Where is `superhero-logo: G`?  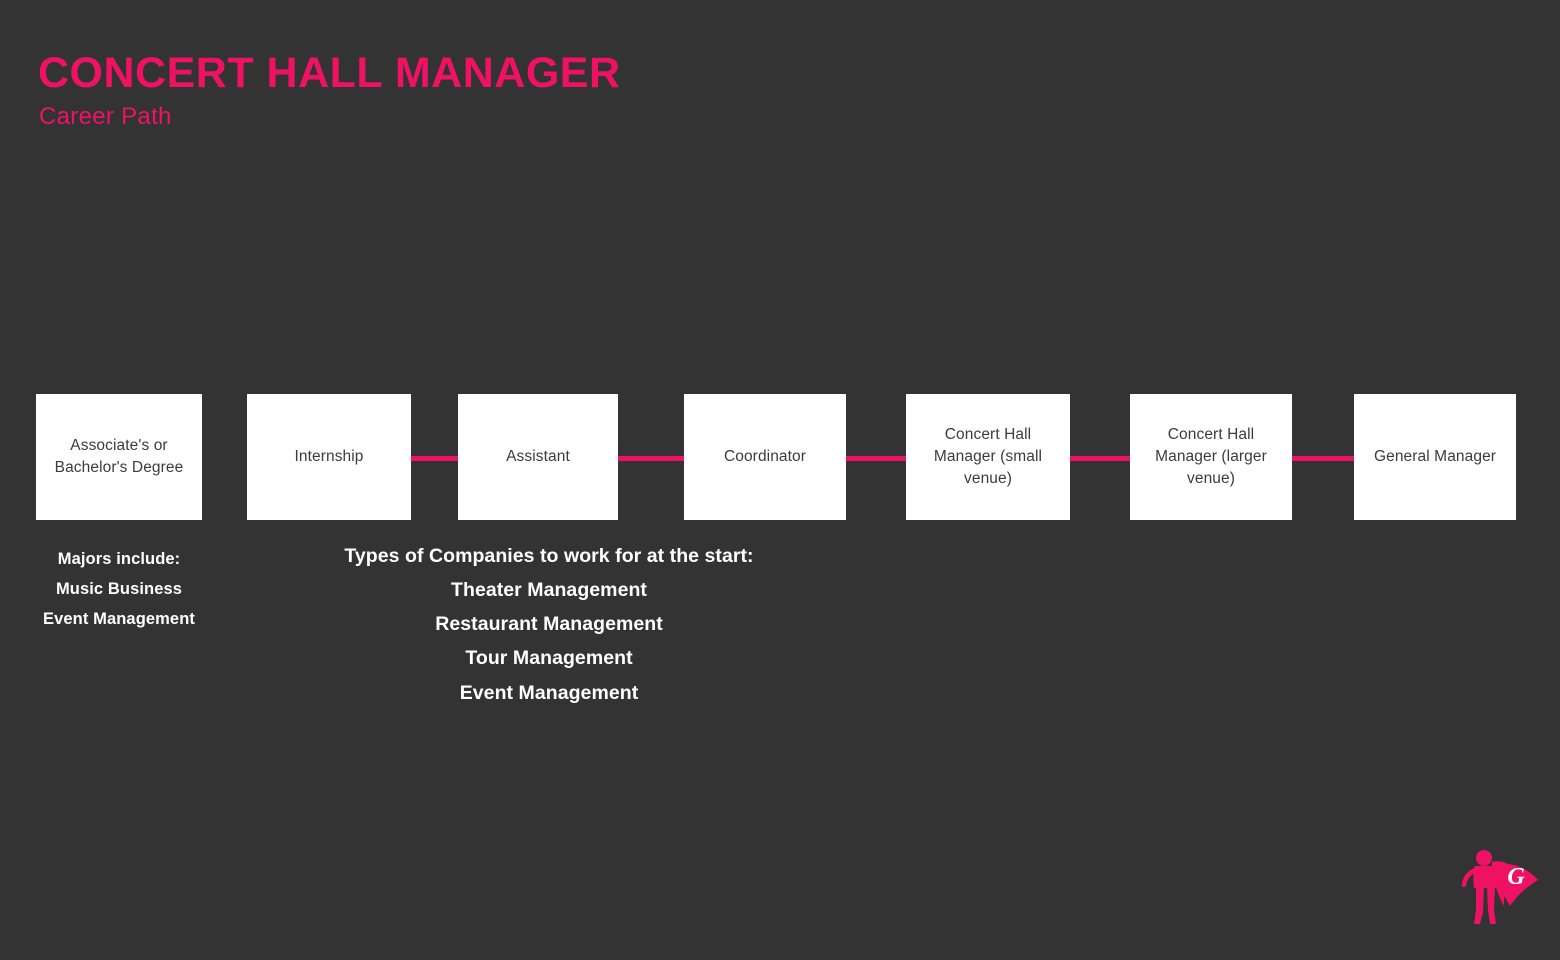
superhero-logo: G is located at coordinates (1496, 888).